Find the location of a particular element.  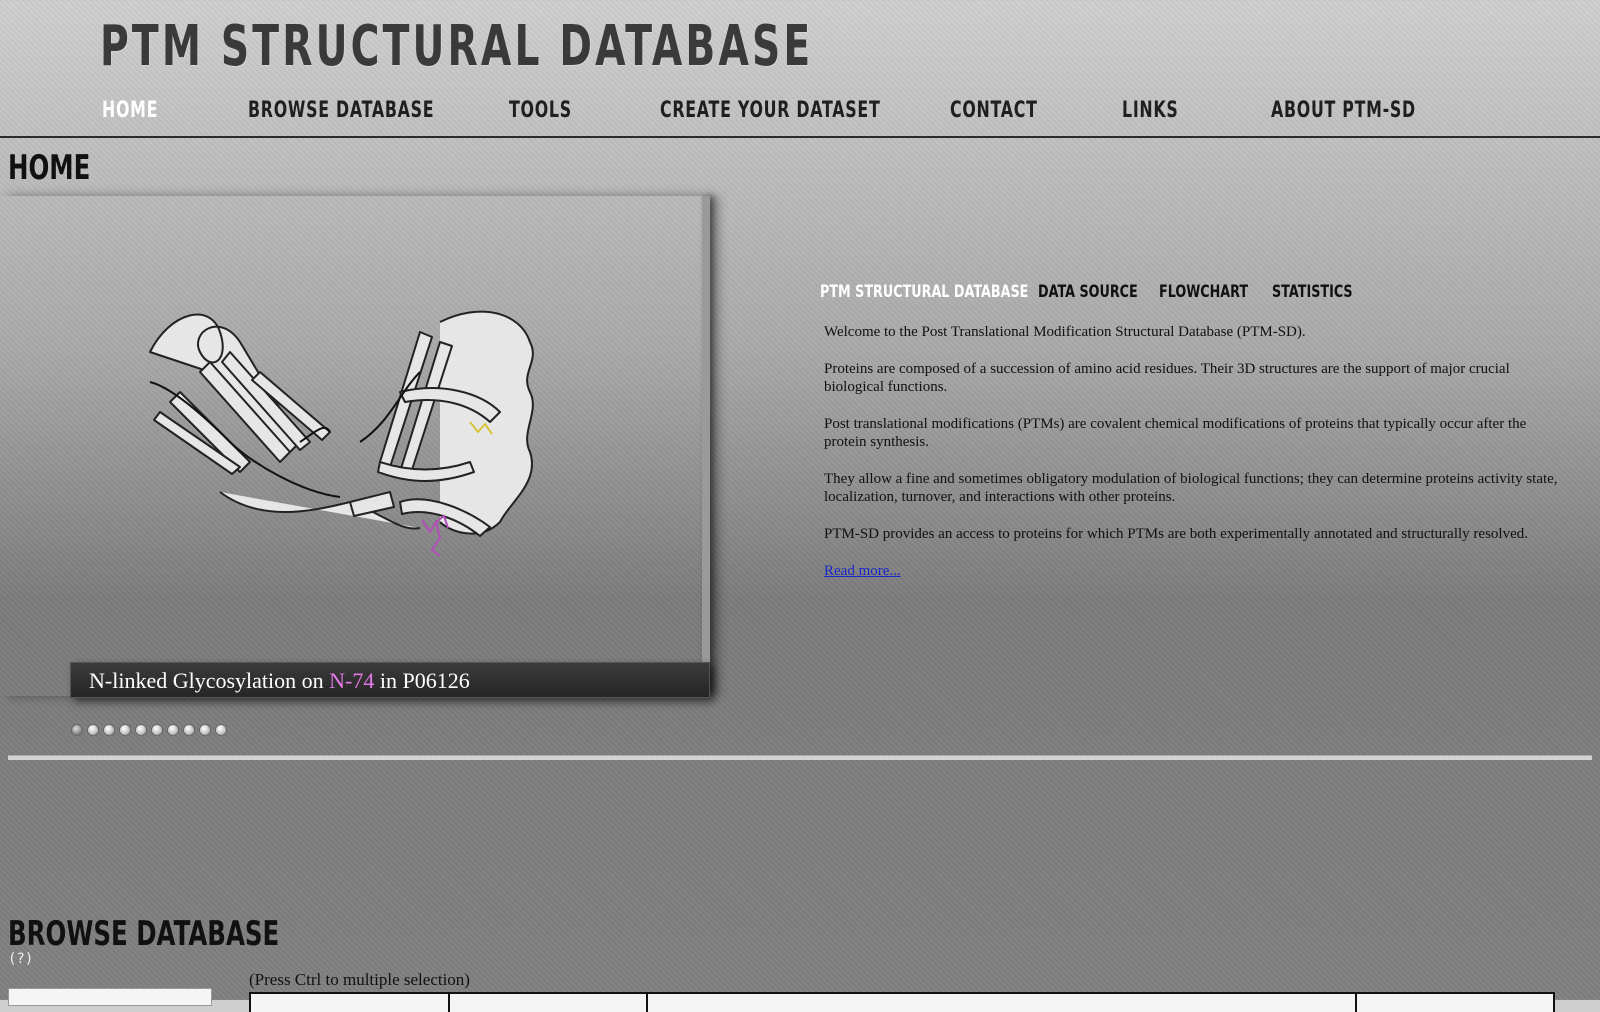

nav-home: HOME is located at coordinates (130, 110).